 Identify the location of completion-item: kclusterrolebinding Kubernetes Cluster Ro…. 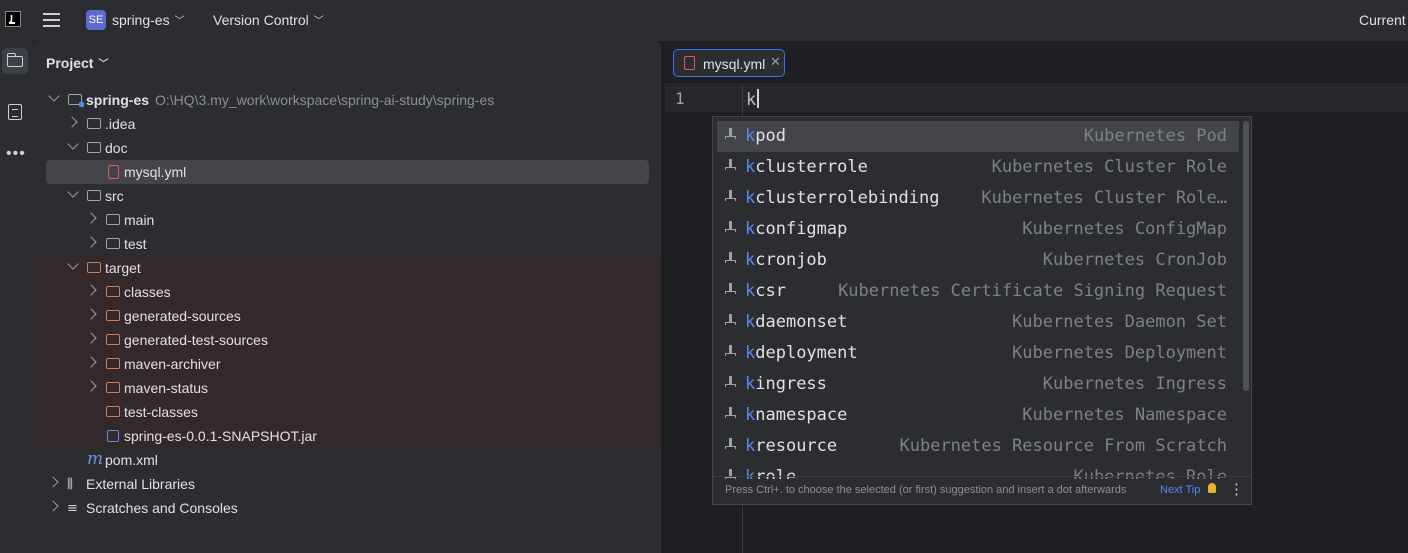
(978, 198).